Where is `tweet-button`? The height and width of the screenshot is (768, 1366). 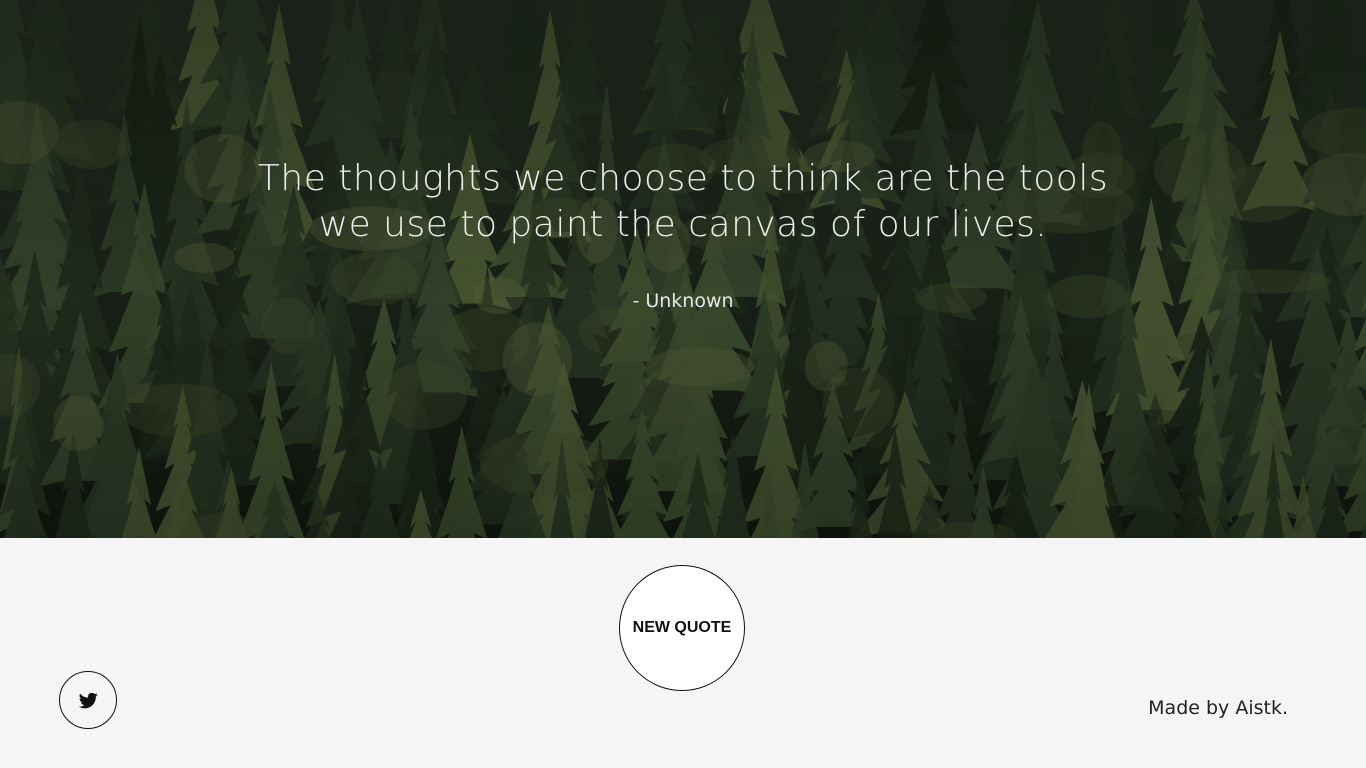 tweet-button is located at coordinates (88, 700).